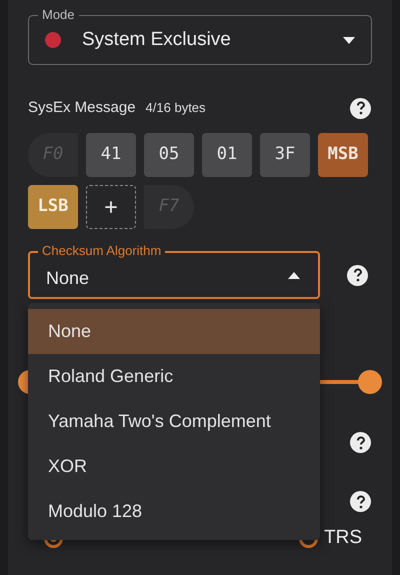  What do you see at coordinates (227, 155) in the screenshot?
I see `byte-chip: 01` at bounding box center [227, 155].